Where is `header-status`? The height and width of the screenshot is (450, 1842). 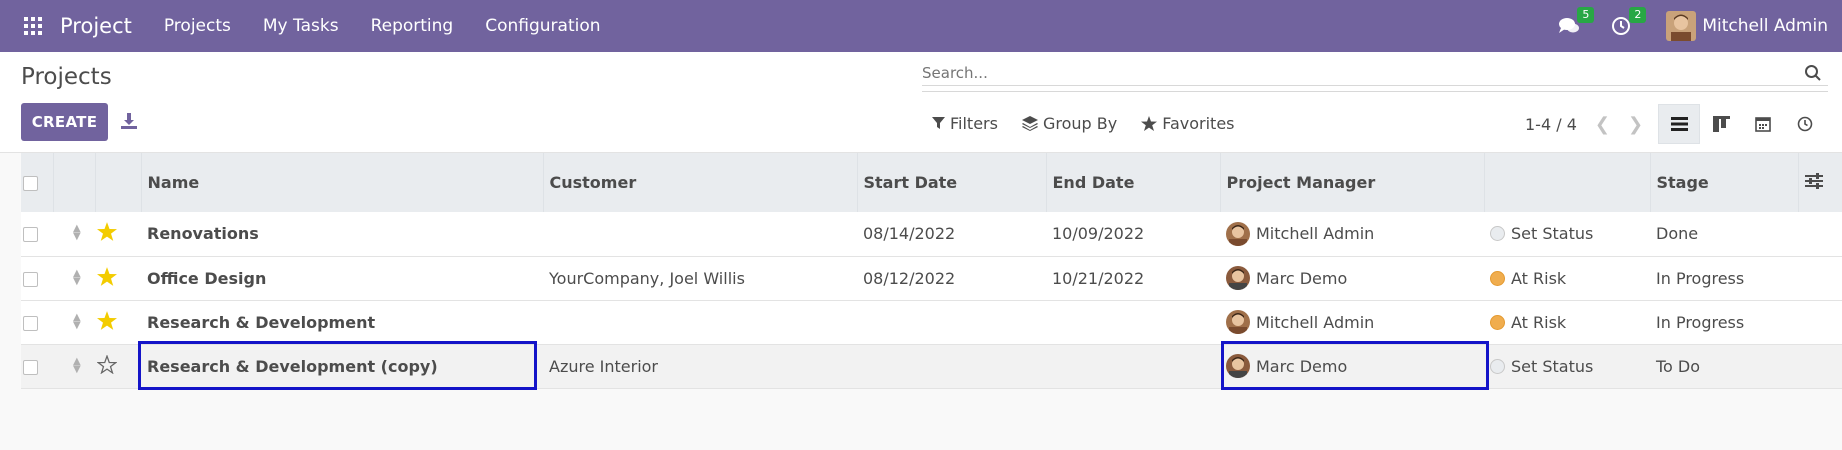 header-status is located at coordinates (1567, 182).